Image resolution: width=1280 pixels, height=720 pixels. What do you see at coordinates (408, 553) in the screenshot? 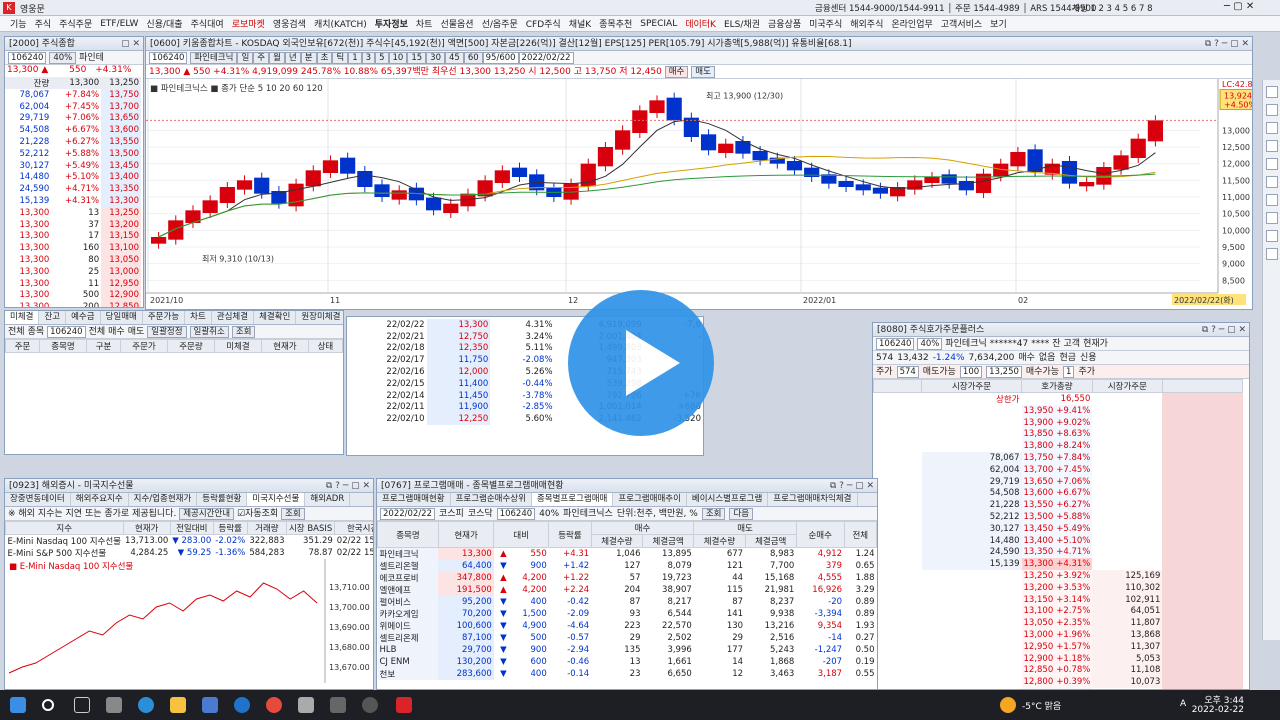
I see `program-cell: 파인테크닉` at bounding box center [408, 553].